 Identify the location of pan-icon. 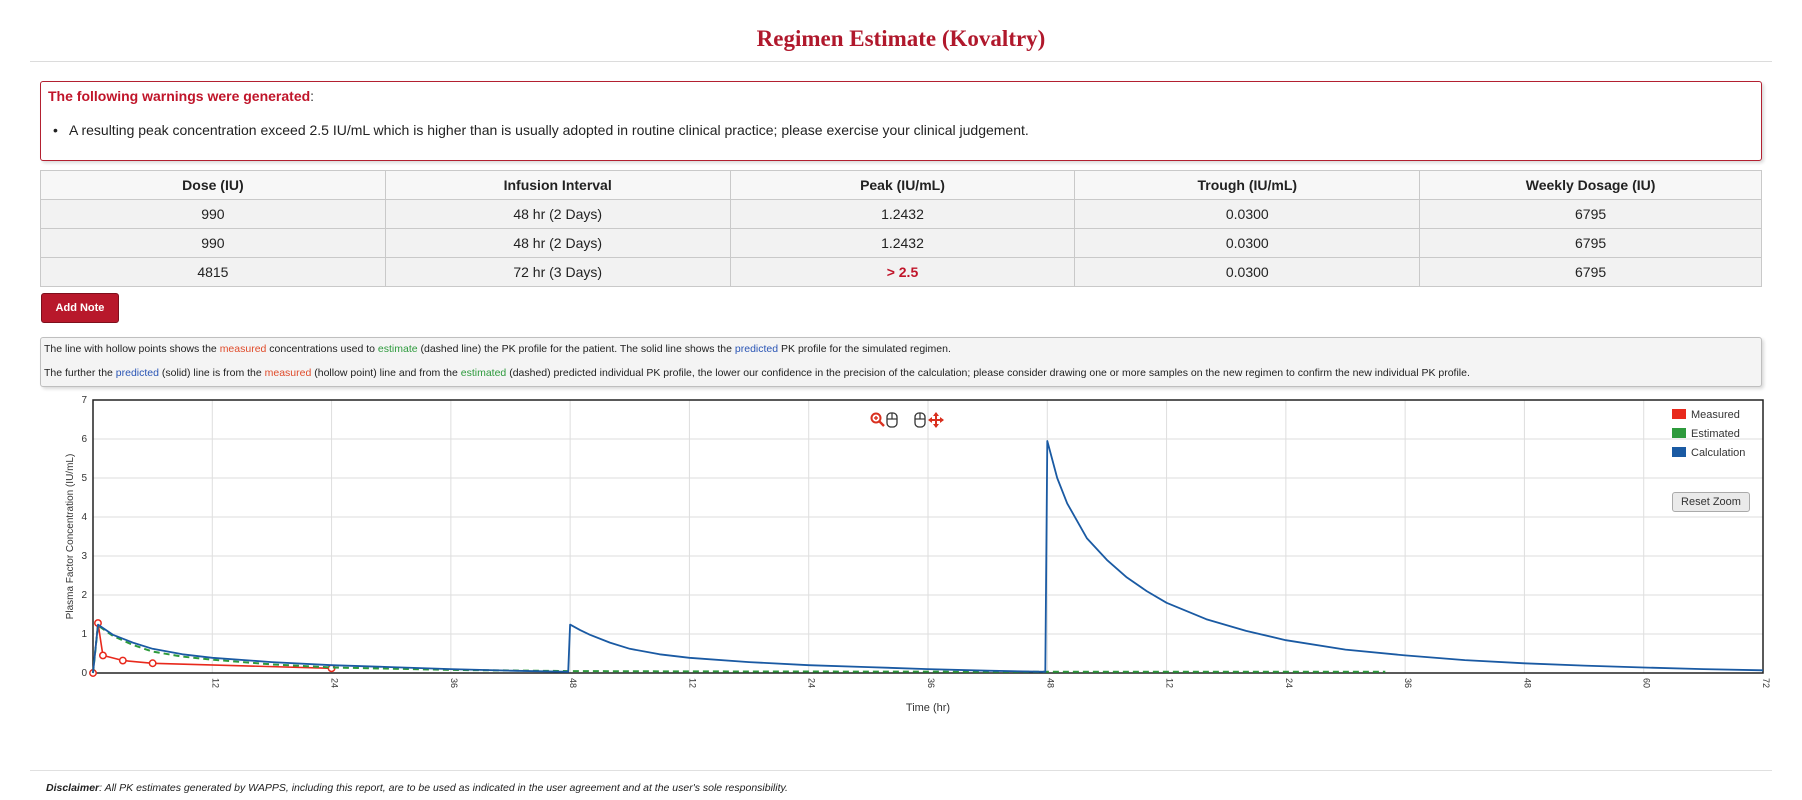
(936, 420).